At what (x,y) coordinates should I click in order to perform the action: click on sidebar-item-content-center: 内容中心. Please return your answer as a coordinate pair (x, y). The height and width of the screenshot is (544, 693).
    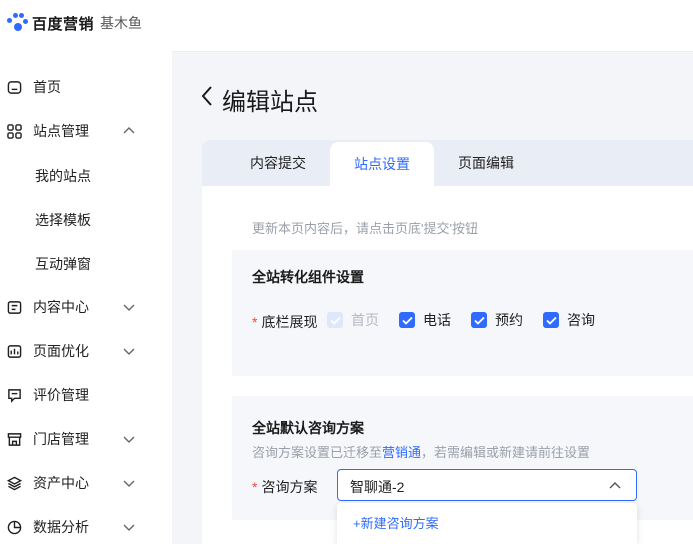
    Looking at the image, I should click on (86, 307).